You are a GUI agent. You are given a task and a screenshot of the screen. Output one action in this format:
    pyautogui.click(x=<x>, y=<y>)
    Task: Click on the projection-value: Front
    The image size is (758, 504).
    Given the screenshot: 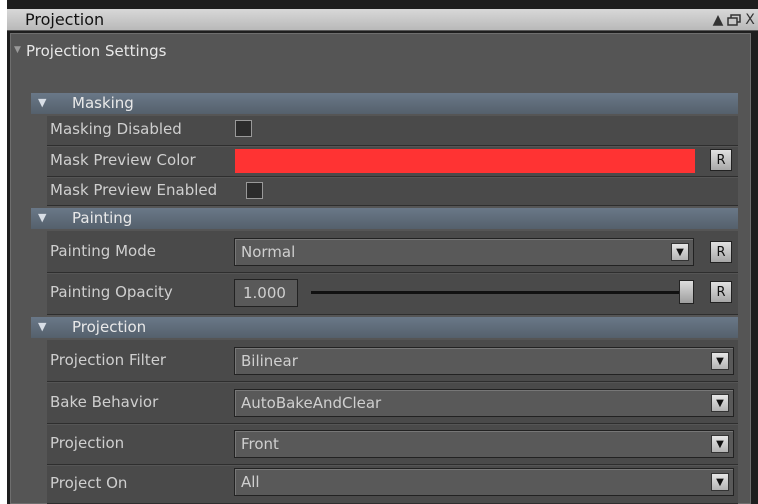 What is the action you would take?
    pyautogui.click(x=260, y=444)
    